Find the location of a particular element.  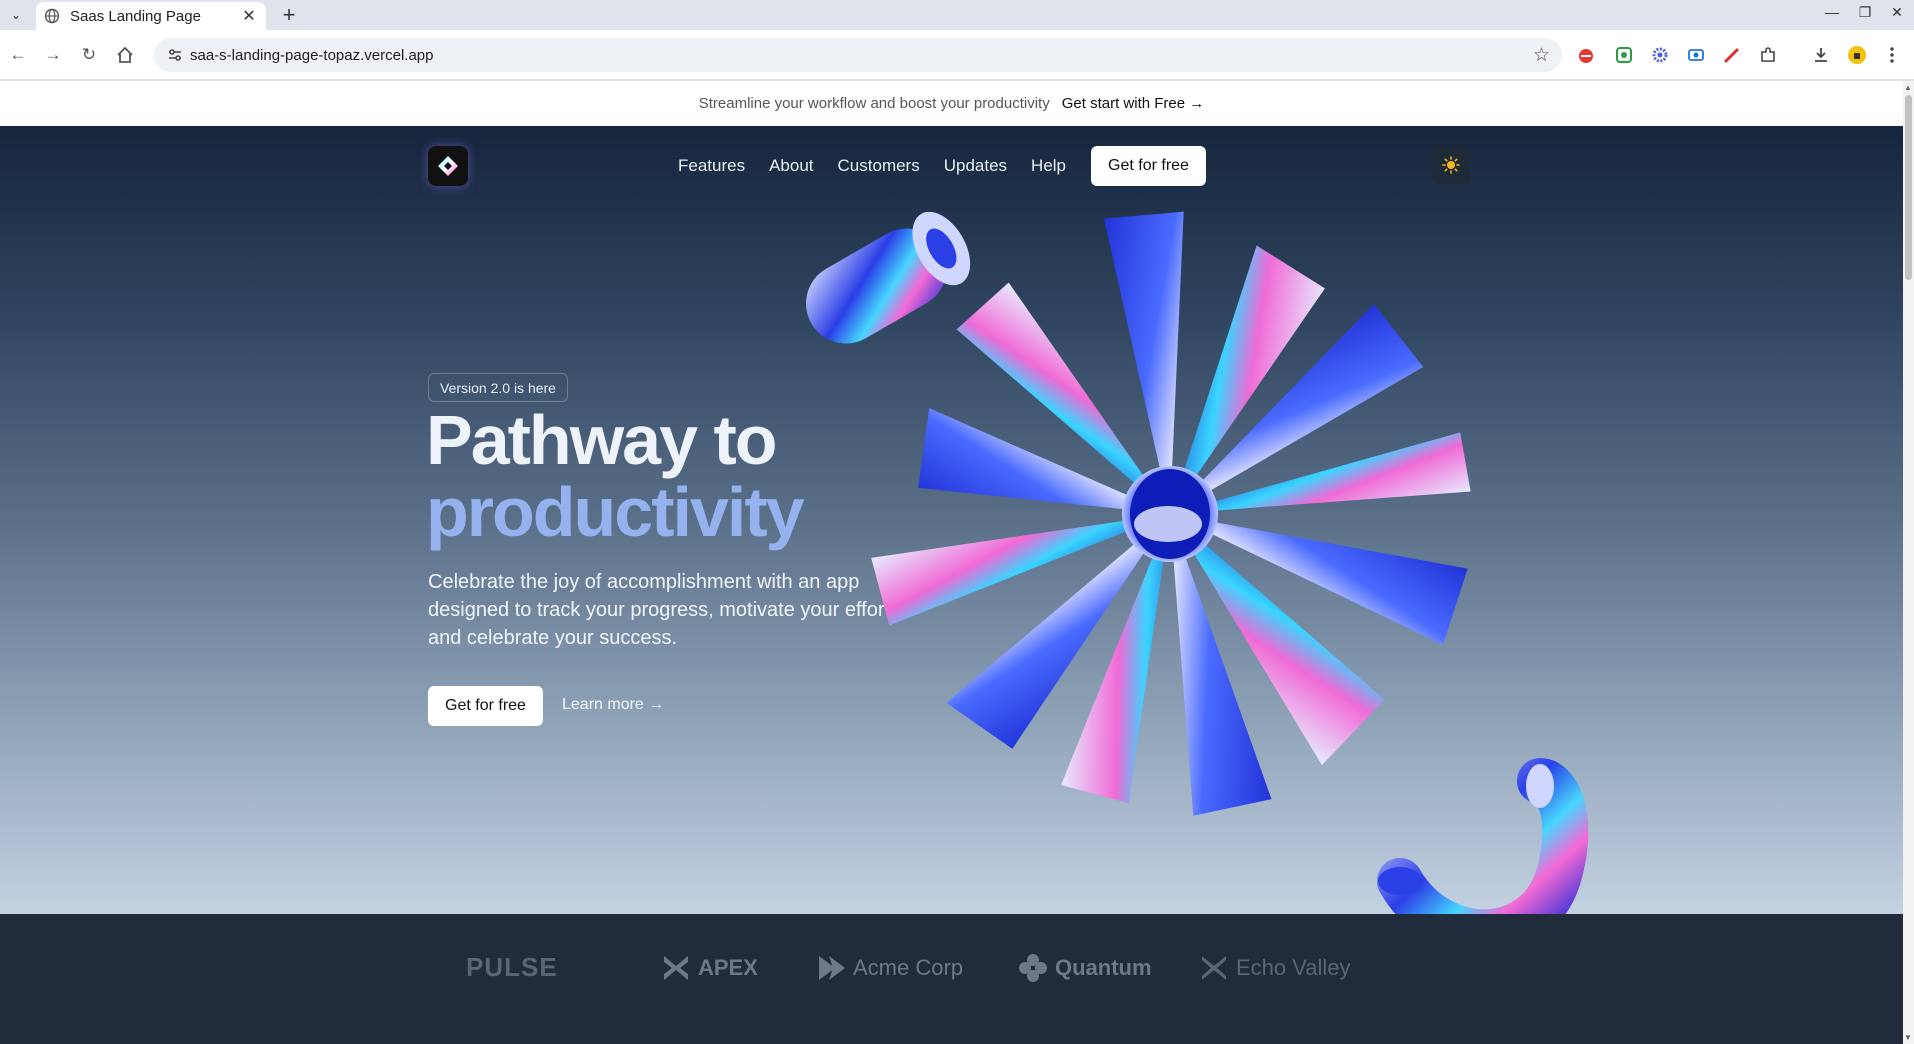

version-badge: Version 2.0 is here is located at coordinates (498, 387).